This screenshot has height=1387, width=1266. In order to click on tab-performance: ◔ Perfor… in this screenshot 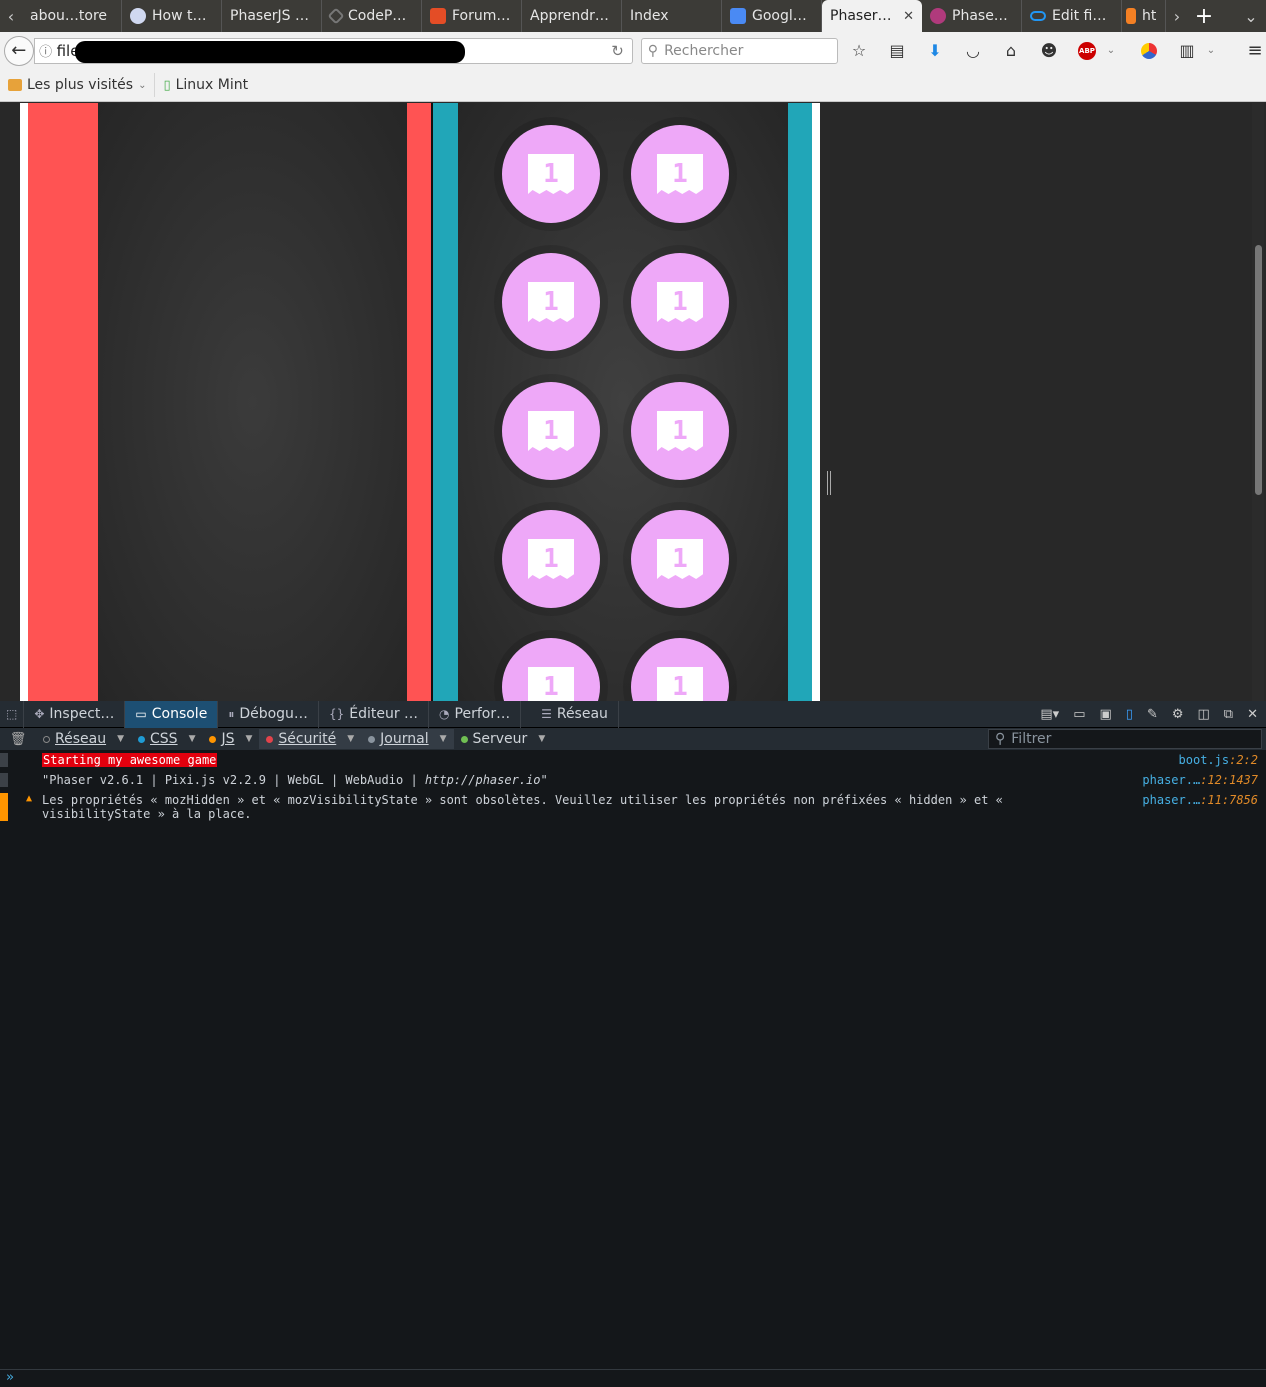, I will do `click(475, 714)`.